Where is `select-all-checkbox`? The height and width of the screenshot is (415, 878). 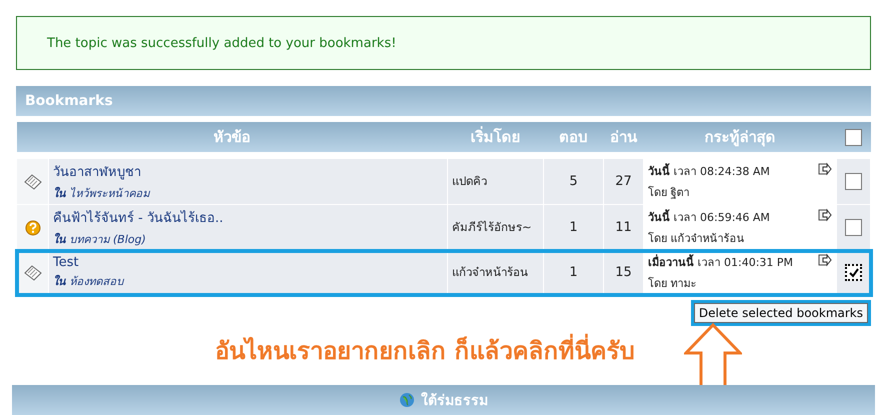
select-all-checkbox is located at coordinates (853, 137).